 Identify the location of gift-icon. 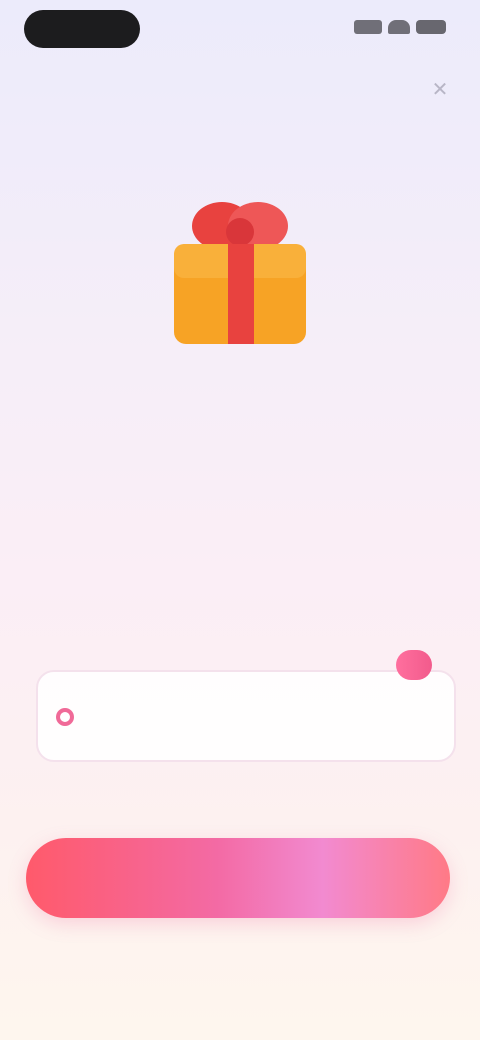
(239, 271).